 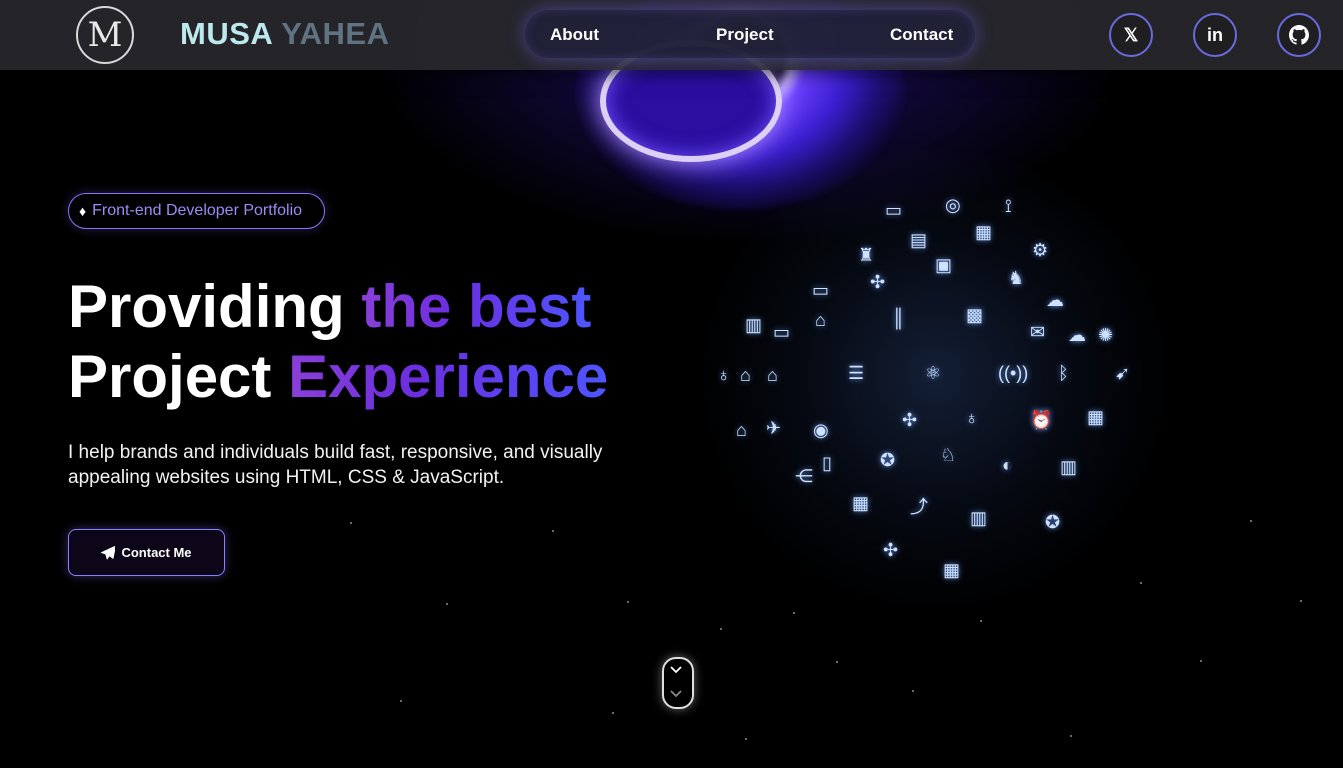 I want to click on brand-name: MUSA YAHEA, so click(x=284, y=34).